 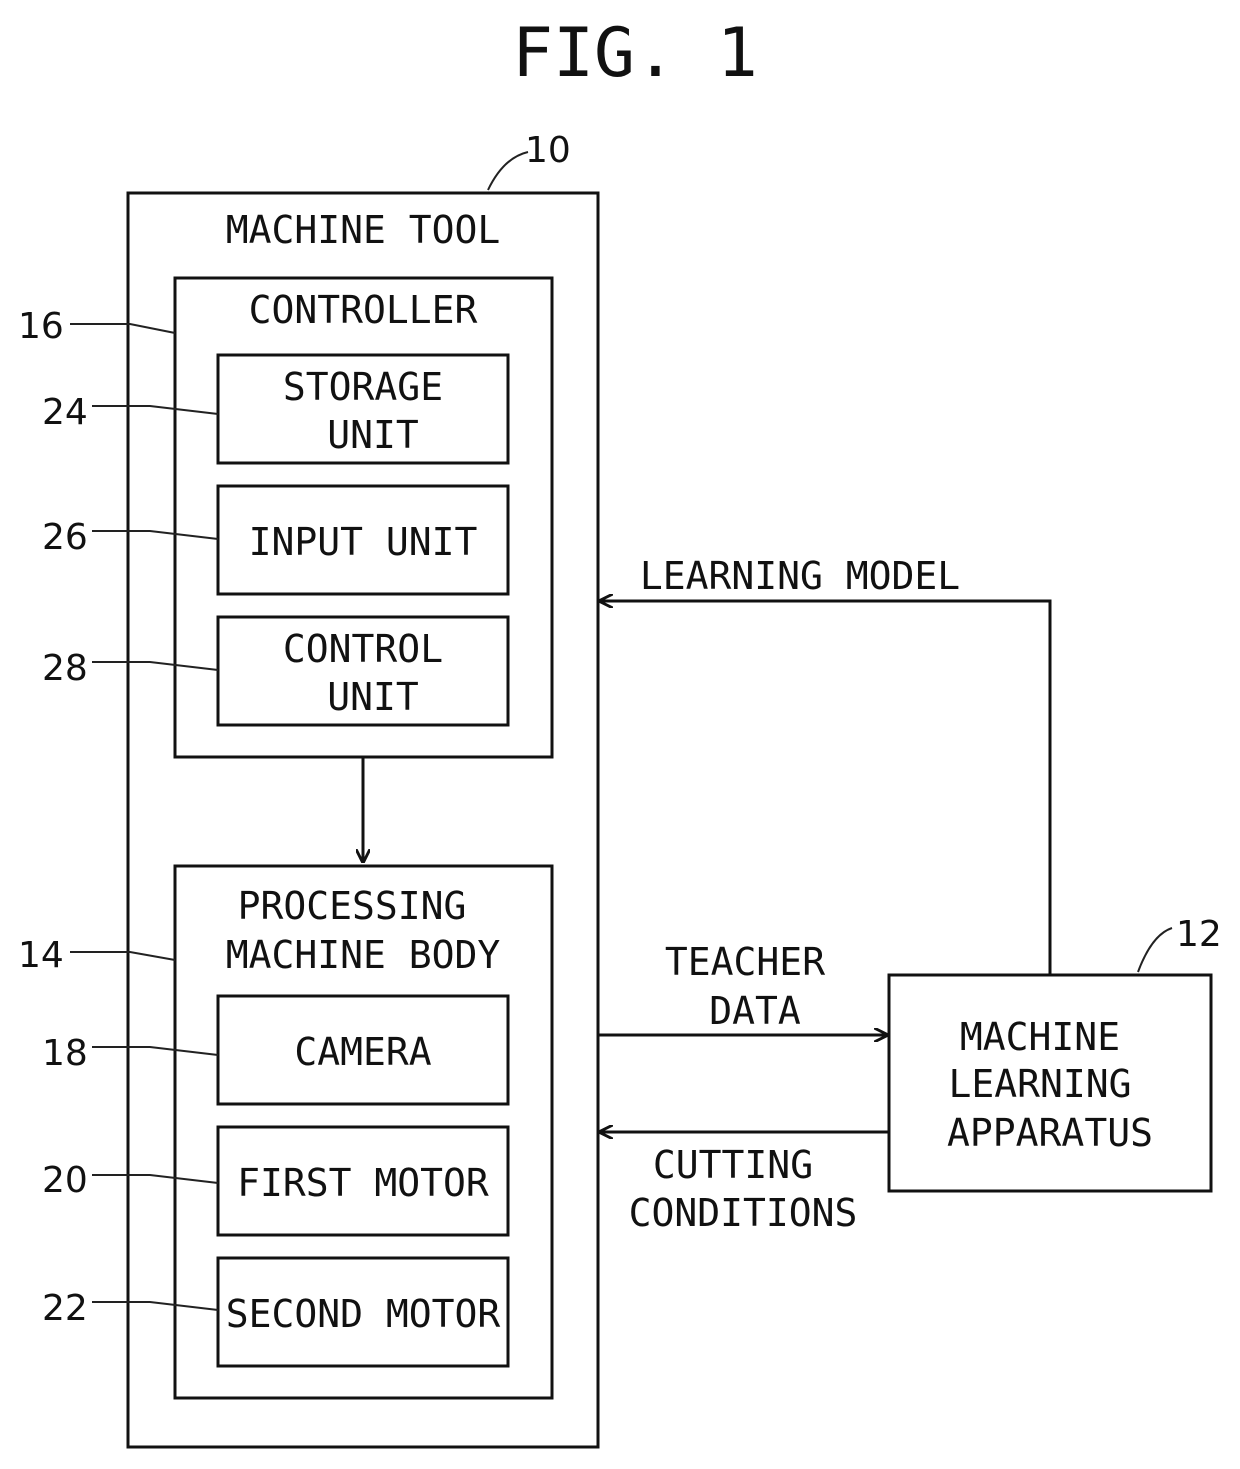 What do you see at coordinates (800, 576) in the screenshot?
I see `learning-model-label: LEARNING MODEL` at bounding box center [800, 576].